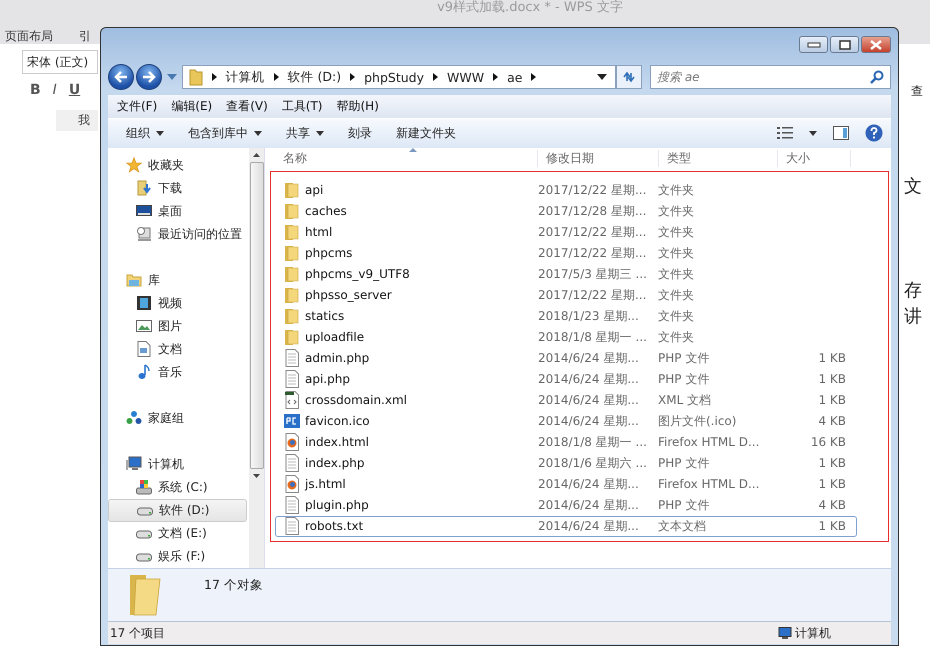 The image size is (930, 666). What do you see at coordinates (566, 484) in the screenshot?
I see `file-row: js.html 2014/6/24 星期... Firefox HTML D... 1 KB` at bounding box center [566, 484].